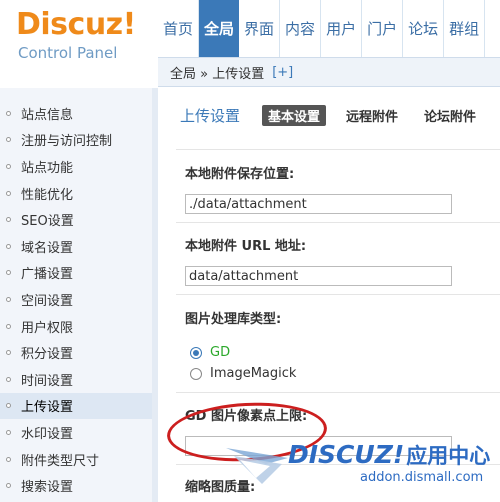 This screenshot has height=502, width=500. Describe the element at coordinates (196, 352) in the screenshot. I see `radio-checked-icon` at that location.